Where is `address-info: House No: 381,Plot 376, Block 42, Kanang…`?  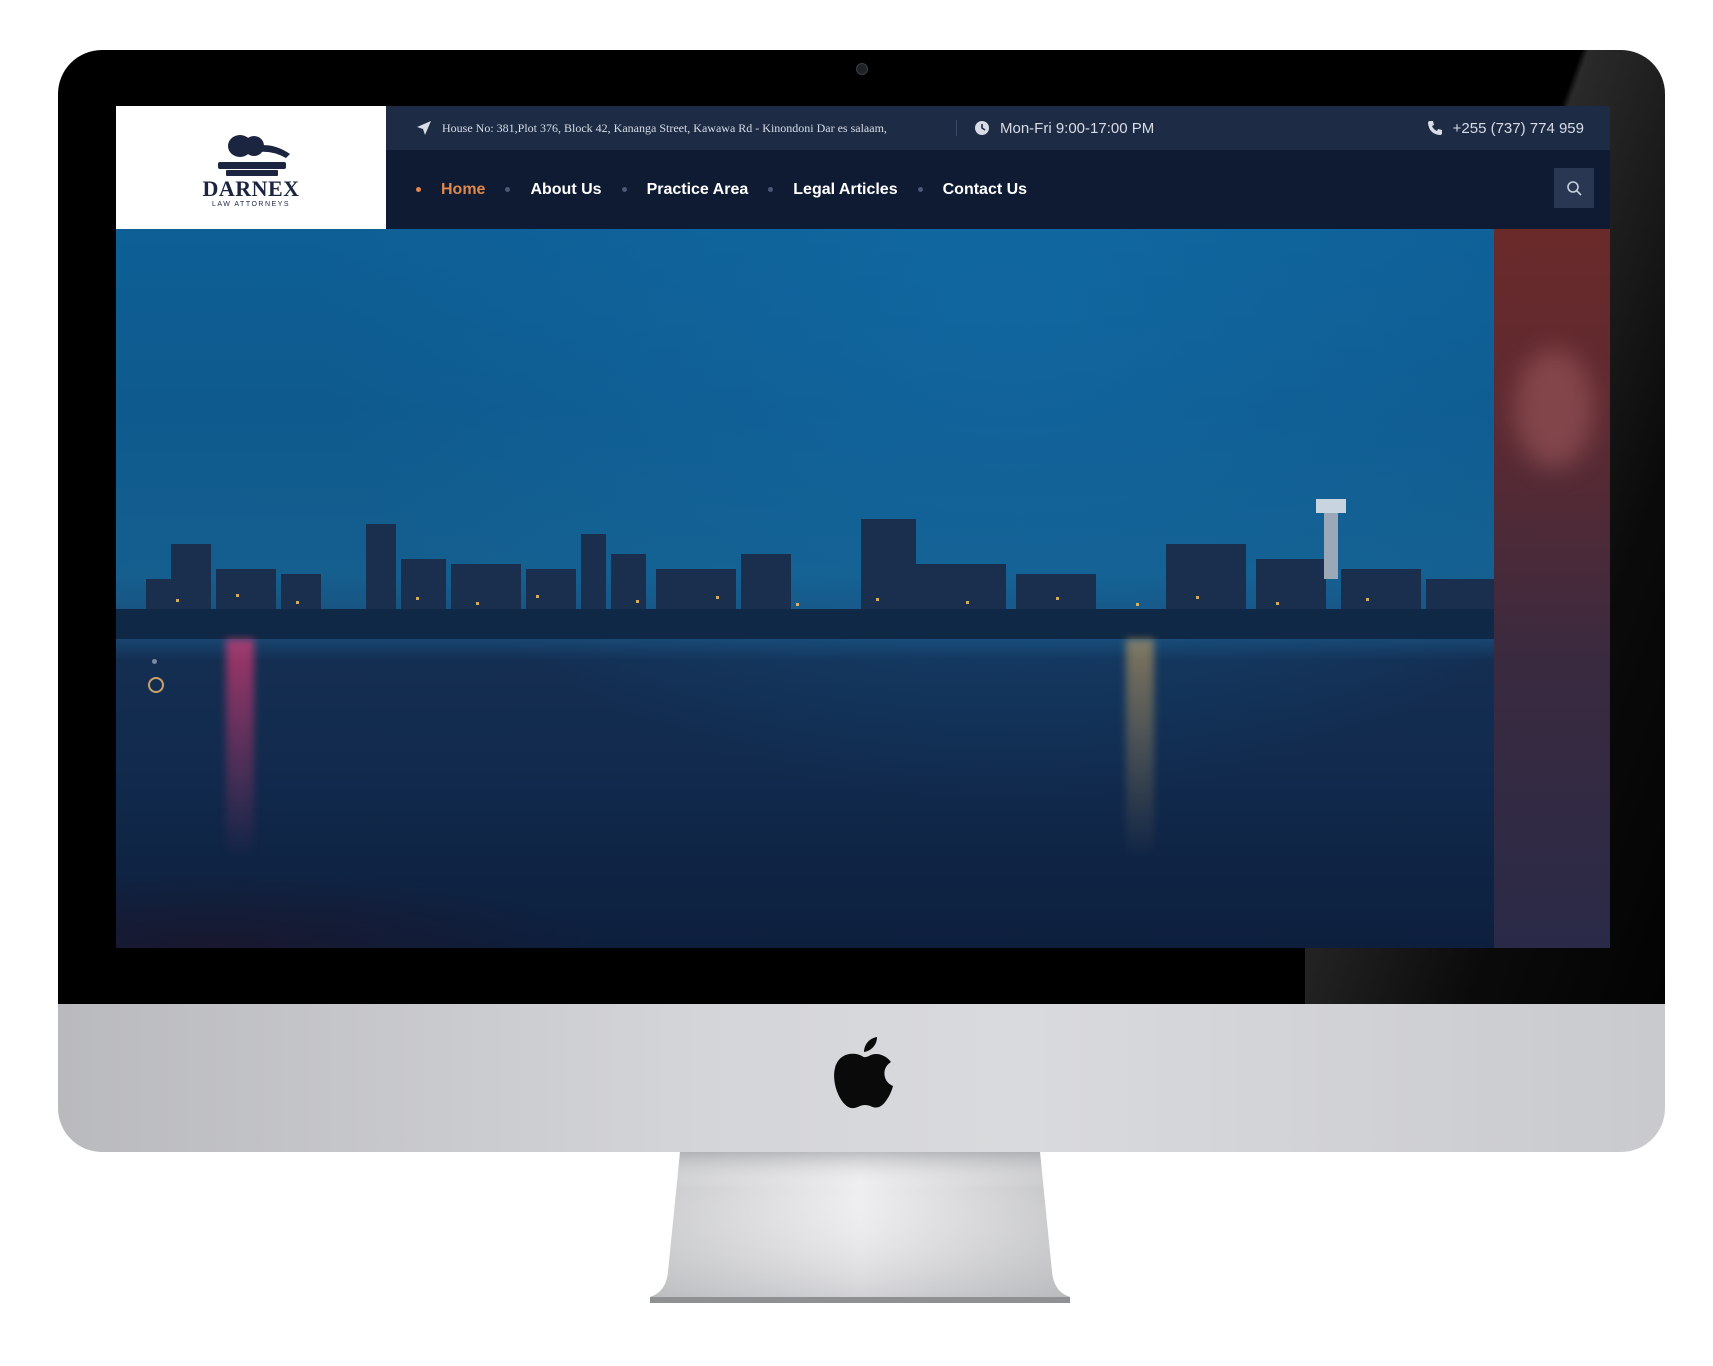
address-info: House No: 381,Plot 376, Block 42, Kanang… is located at coordinates (651, 128).